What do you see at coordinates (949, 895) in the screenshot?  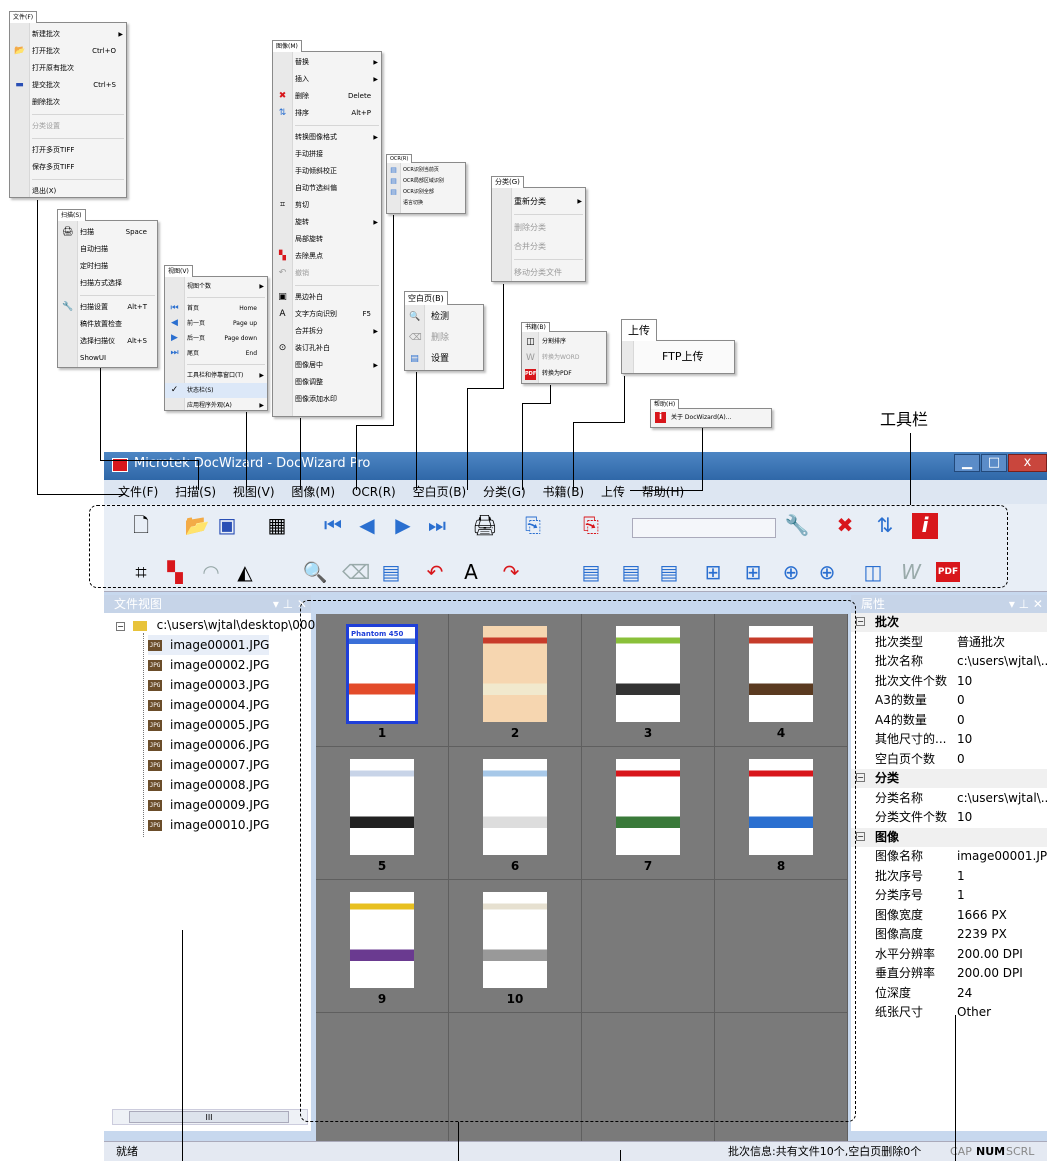 I see `property-row: 分类序号 1` at bounding box center [949, 895].